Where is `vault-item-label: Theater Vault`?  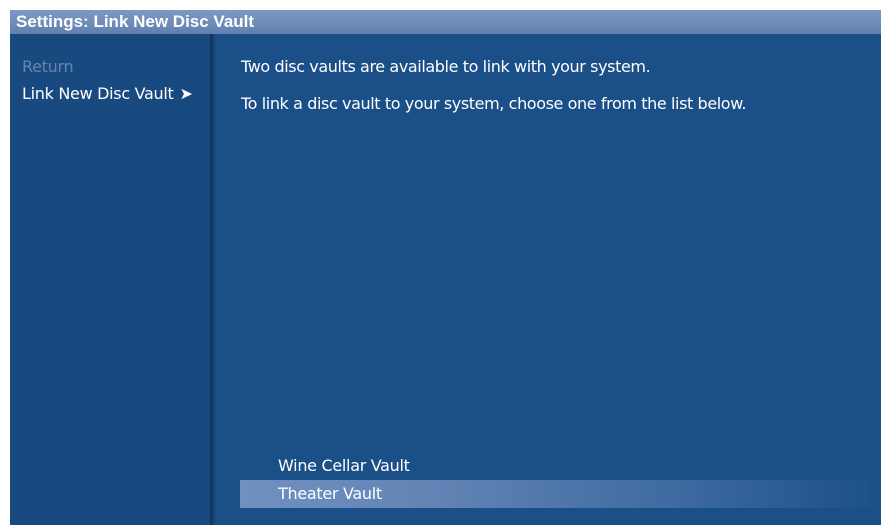
vault-item-label: Theater Vault is located at coordinates (330, 493).